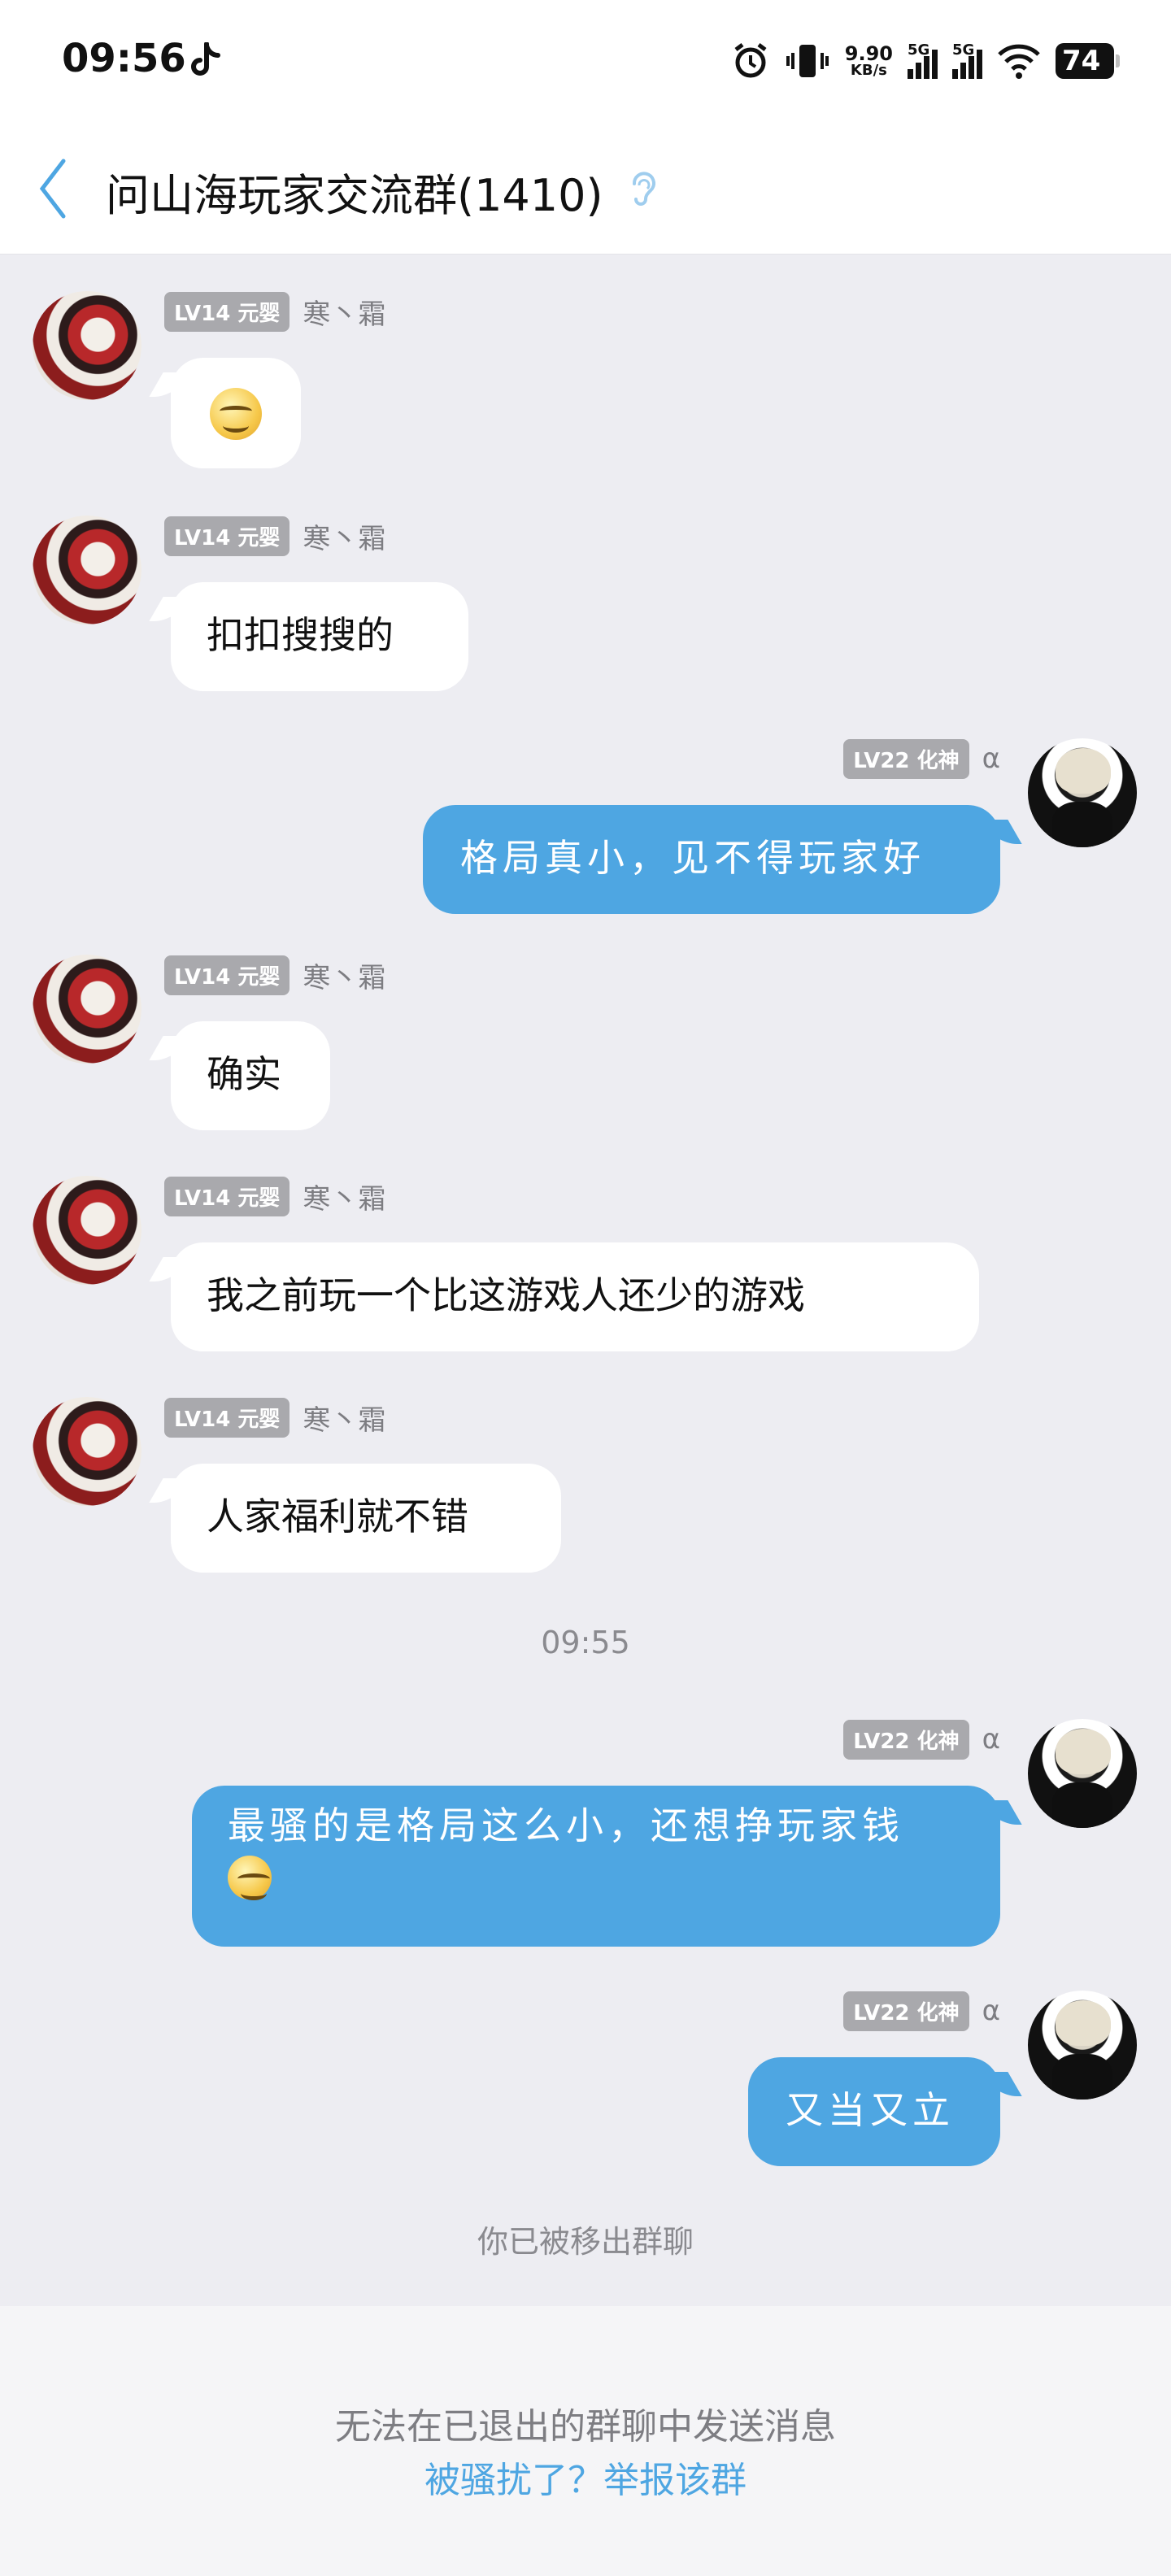 This screenshot has width=1171, height=2576. What do you see at coordinates (596, 1867) in the screenshot?
I see `message-bubble: 最骚的是格局这么小，还想挣玩家钱` at bounding box center [596, 1867].